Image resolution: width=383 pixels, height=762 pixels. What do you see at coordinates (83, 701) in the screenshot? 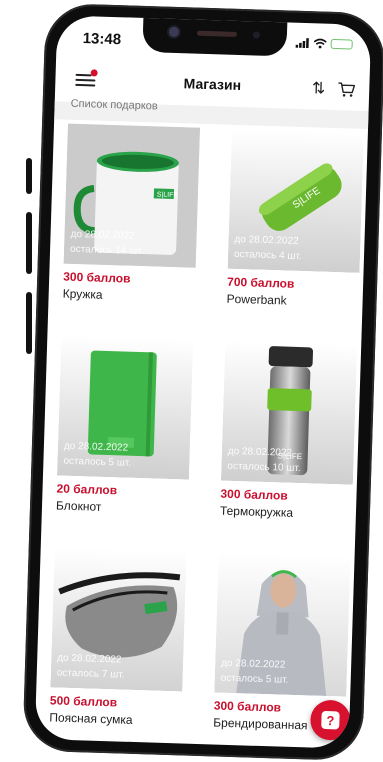
I see `product-price: 500 баллов` at bounding box center [83, 701].